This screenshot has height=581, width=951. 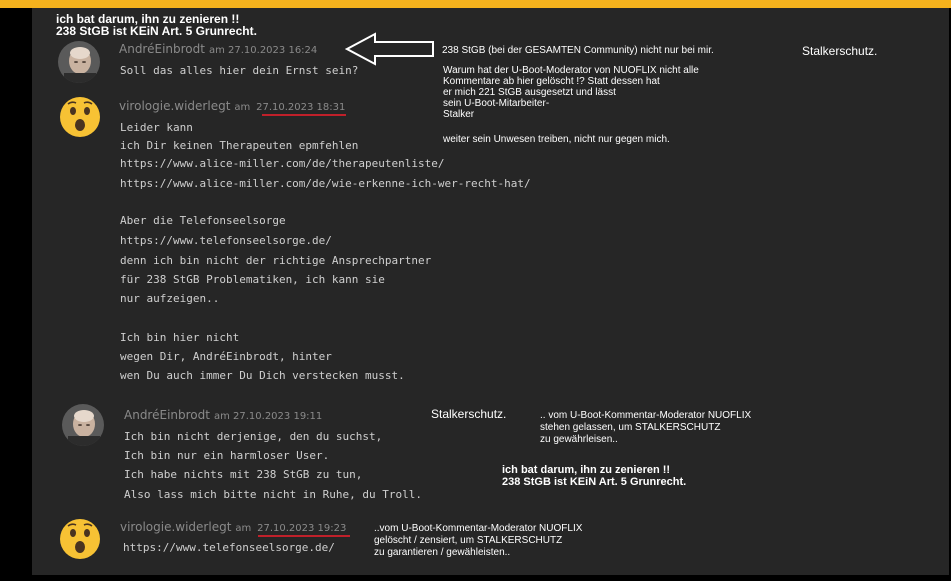 What do you see at coordinates (253, 436) in the screenshot?
I see `comment-text-line: Ich bin nicht derjenige, den du suchst,` at bounding box center [253, 436].